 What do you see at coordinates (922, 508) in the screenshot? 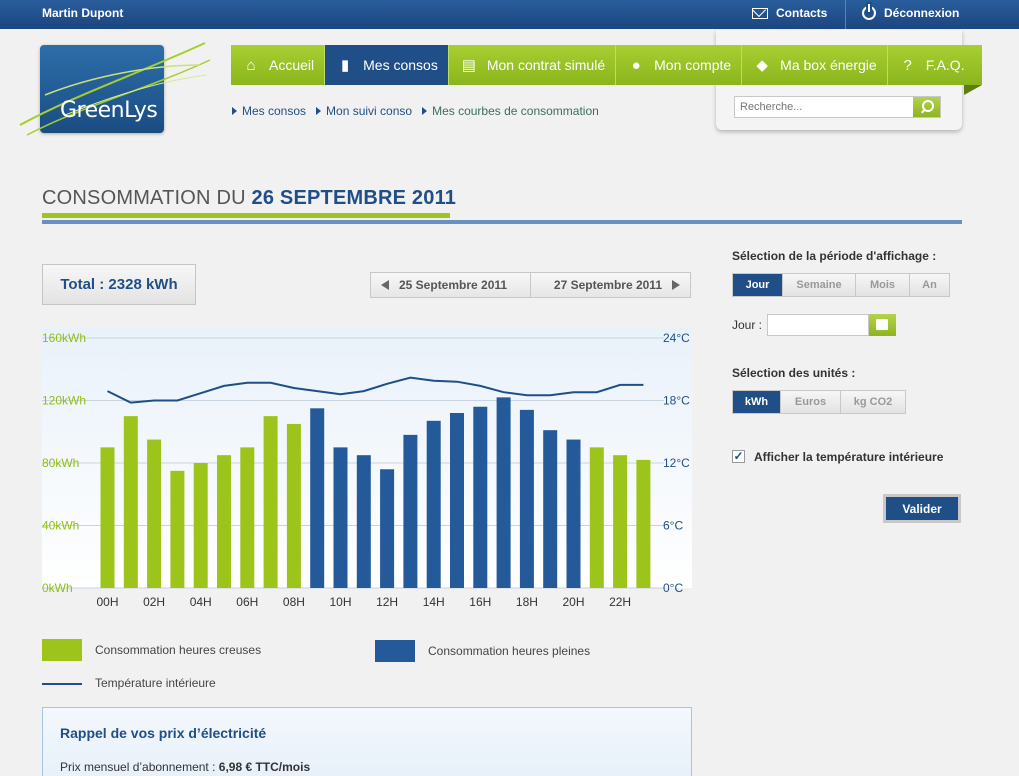
I see `submit-button: Valider` at bounding box center [922, 508].